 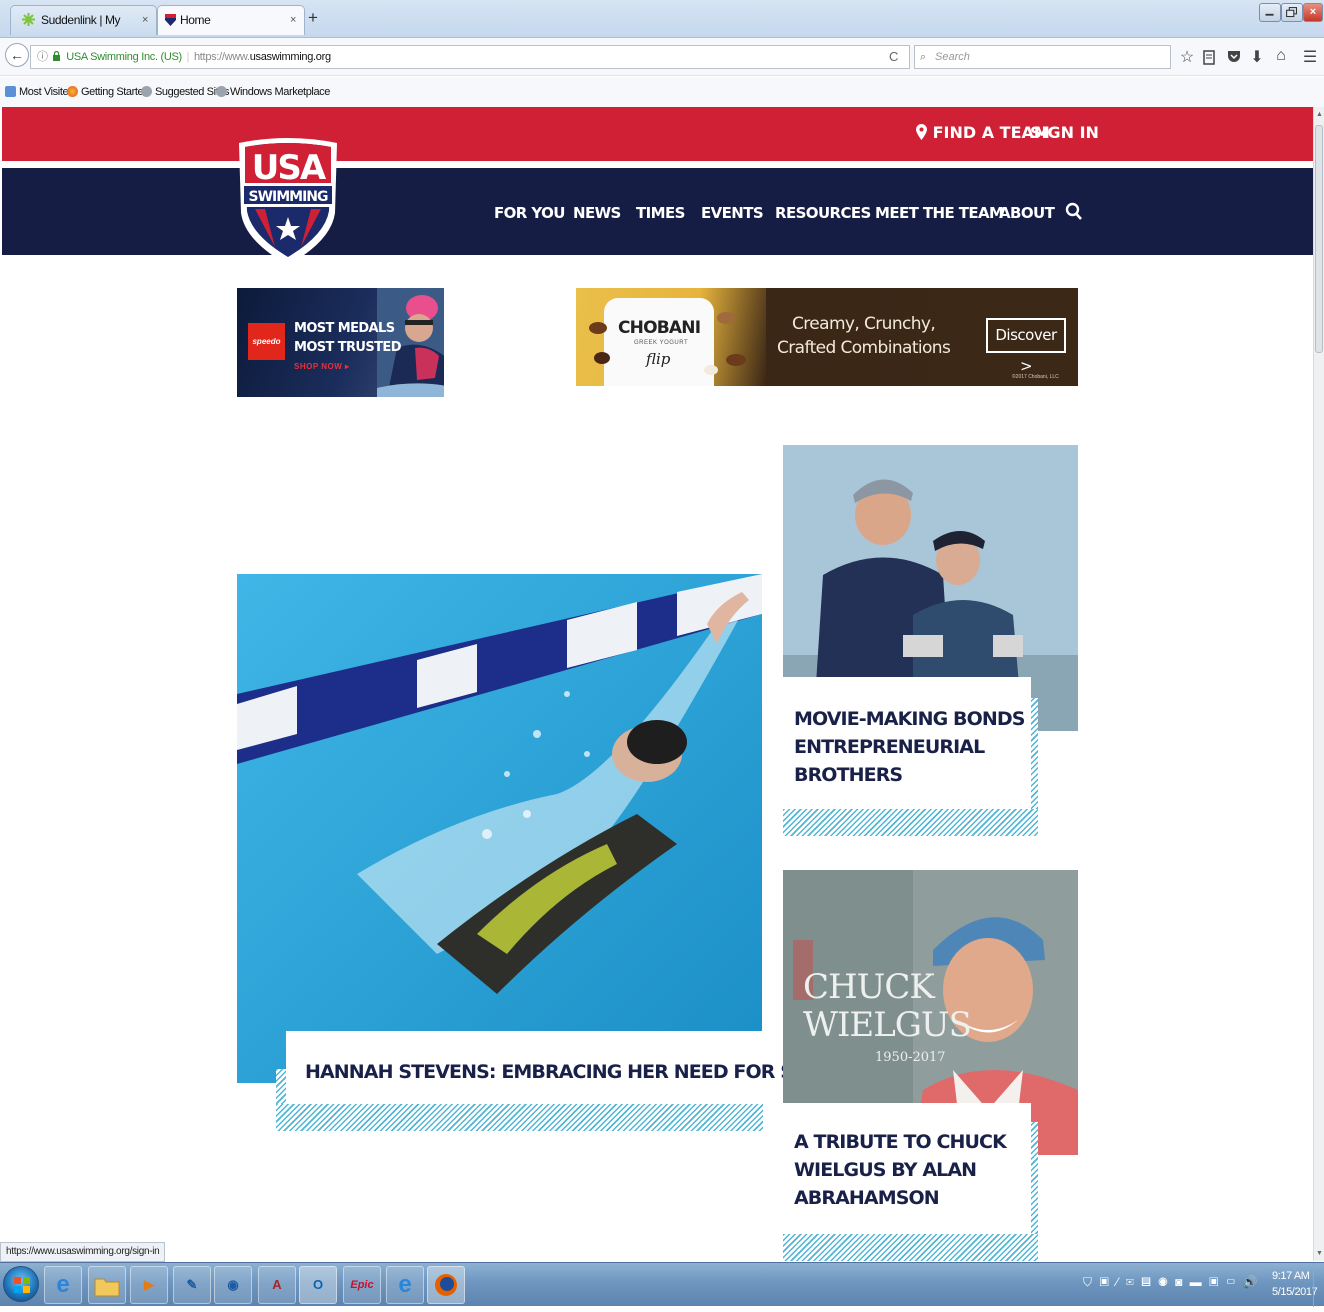 What do you see at coordinates (923, 57) in the screenshot?
I see `search-icon: ⌕` at bounding box center [923, 57].